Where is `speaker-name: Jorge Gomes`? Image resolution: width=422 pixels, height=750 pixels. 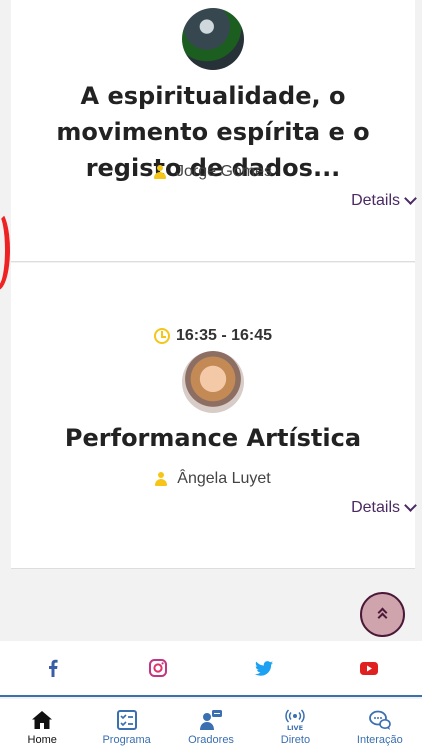 speaker-name: Jorge Gomes is located at coordinates (224, 171).